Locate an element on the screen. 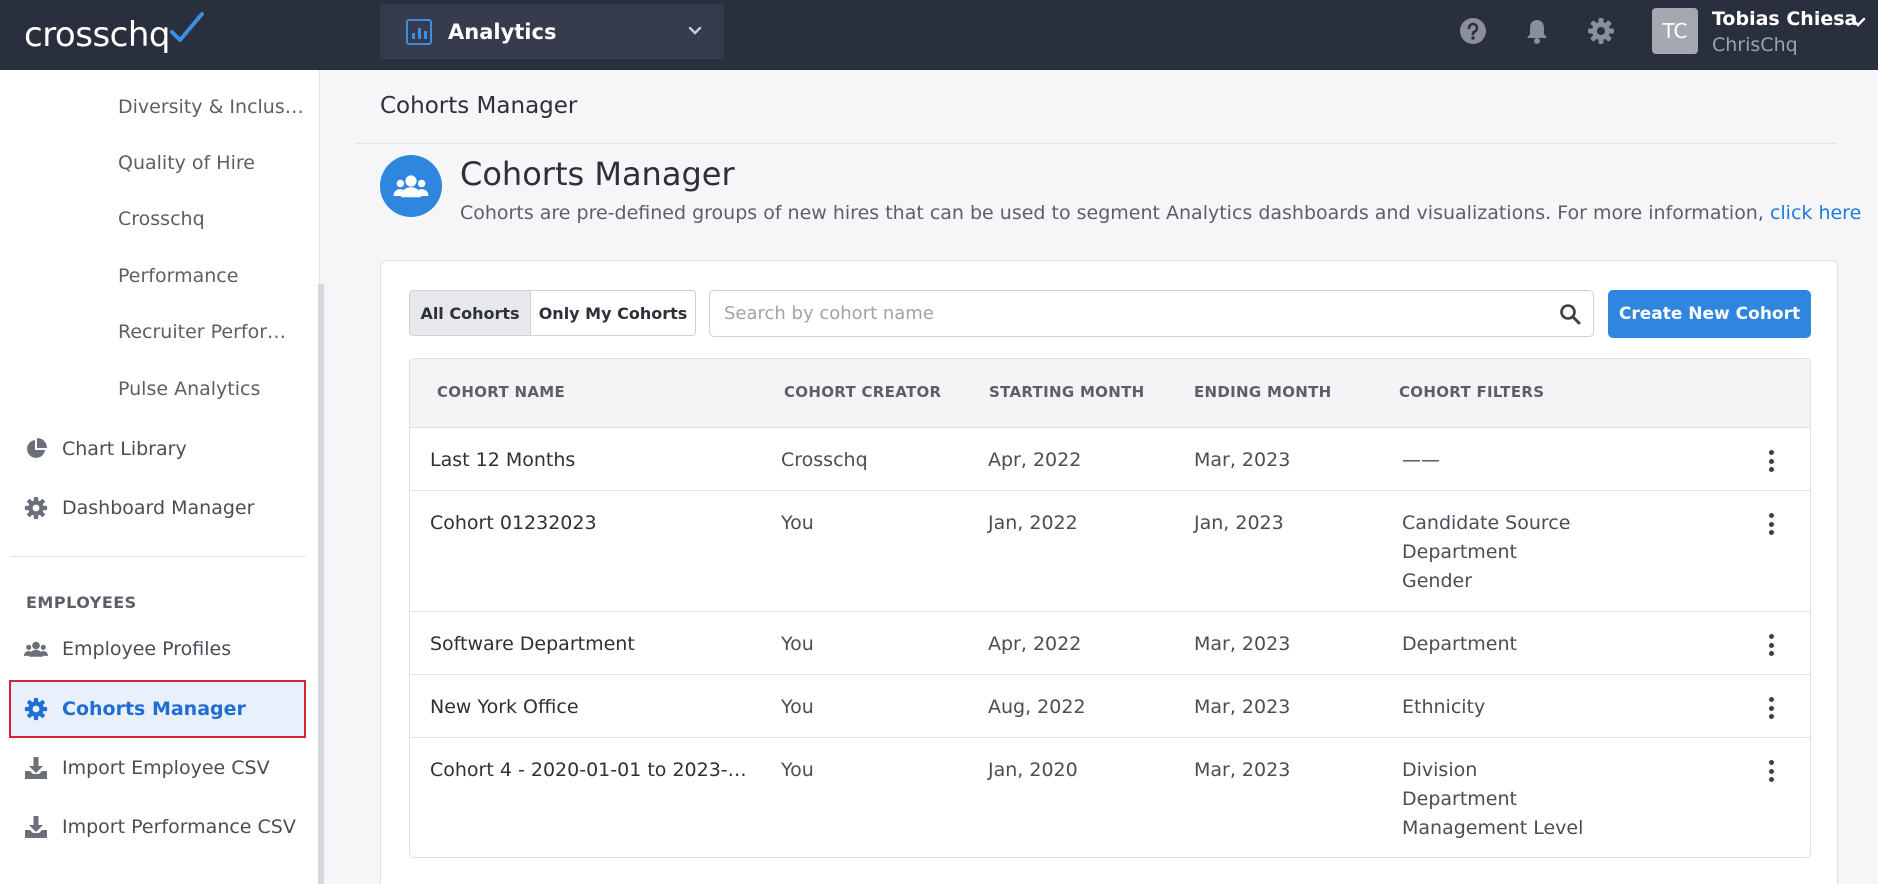 Image resolution: width=1878 pixels, height=884 pixels. sidebar-item-pulse-analytics: Pulse Analytics is located at coordinates (189, 389).